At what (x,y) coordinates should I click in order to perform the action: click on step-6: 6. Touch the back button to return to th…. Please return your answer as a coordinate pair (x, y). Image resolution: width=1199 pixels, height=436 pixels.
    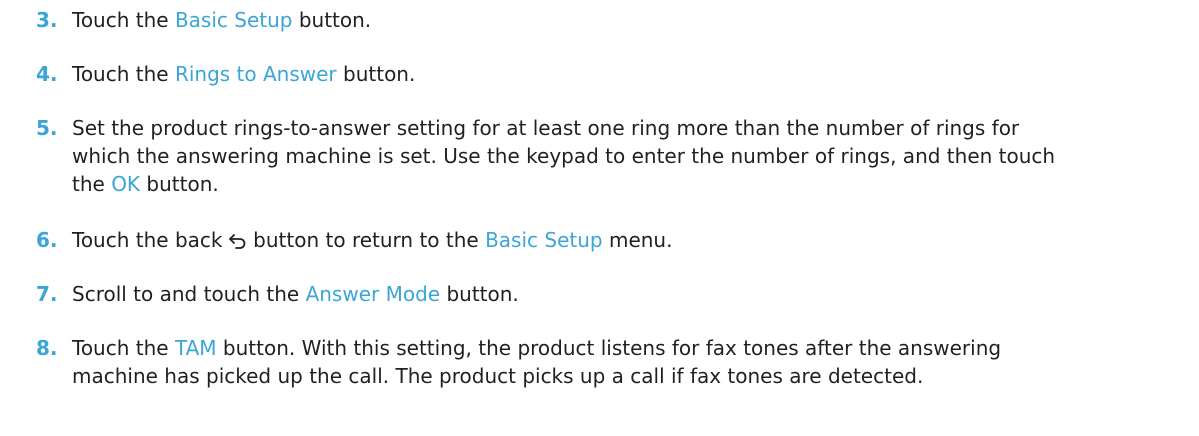
    Looking at the image, I should click on (607, 240).